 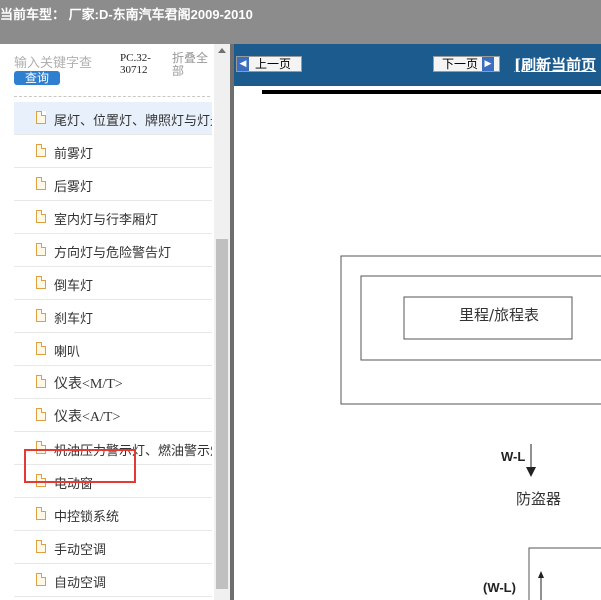 What do you see at coordinates (133, 451) in the screenshot?
I see `tree-item-label: 机油压力警示灯、燃油警示灯` at bounding box center [133, 451].